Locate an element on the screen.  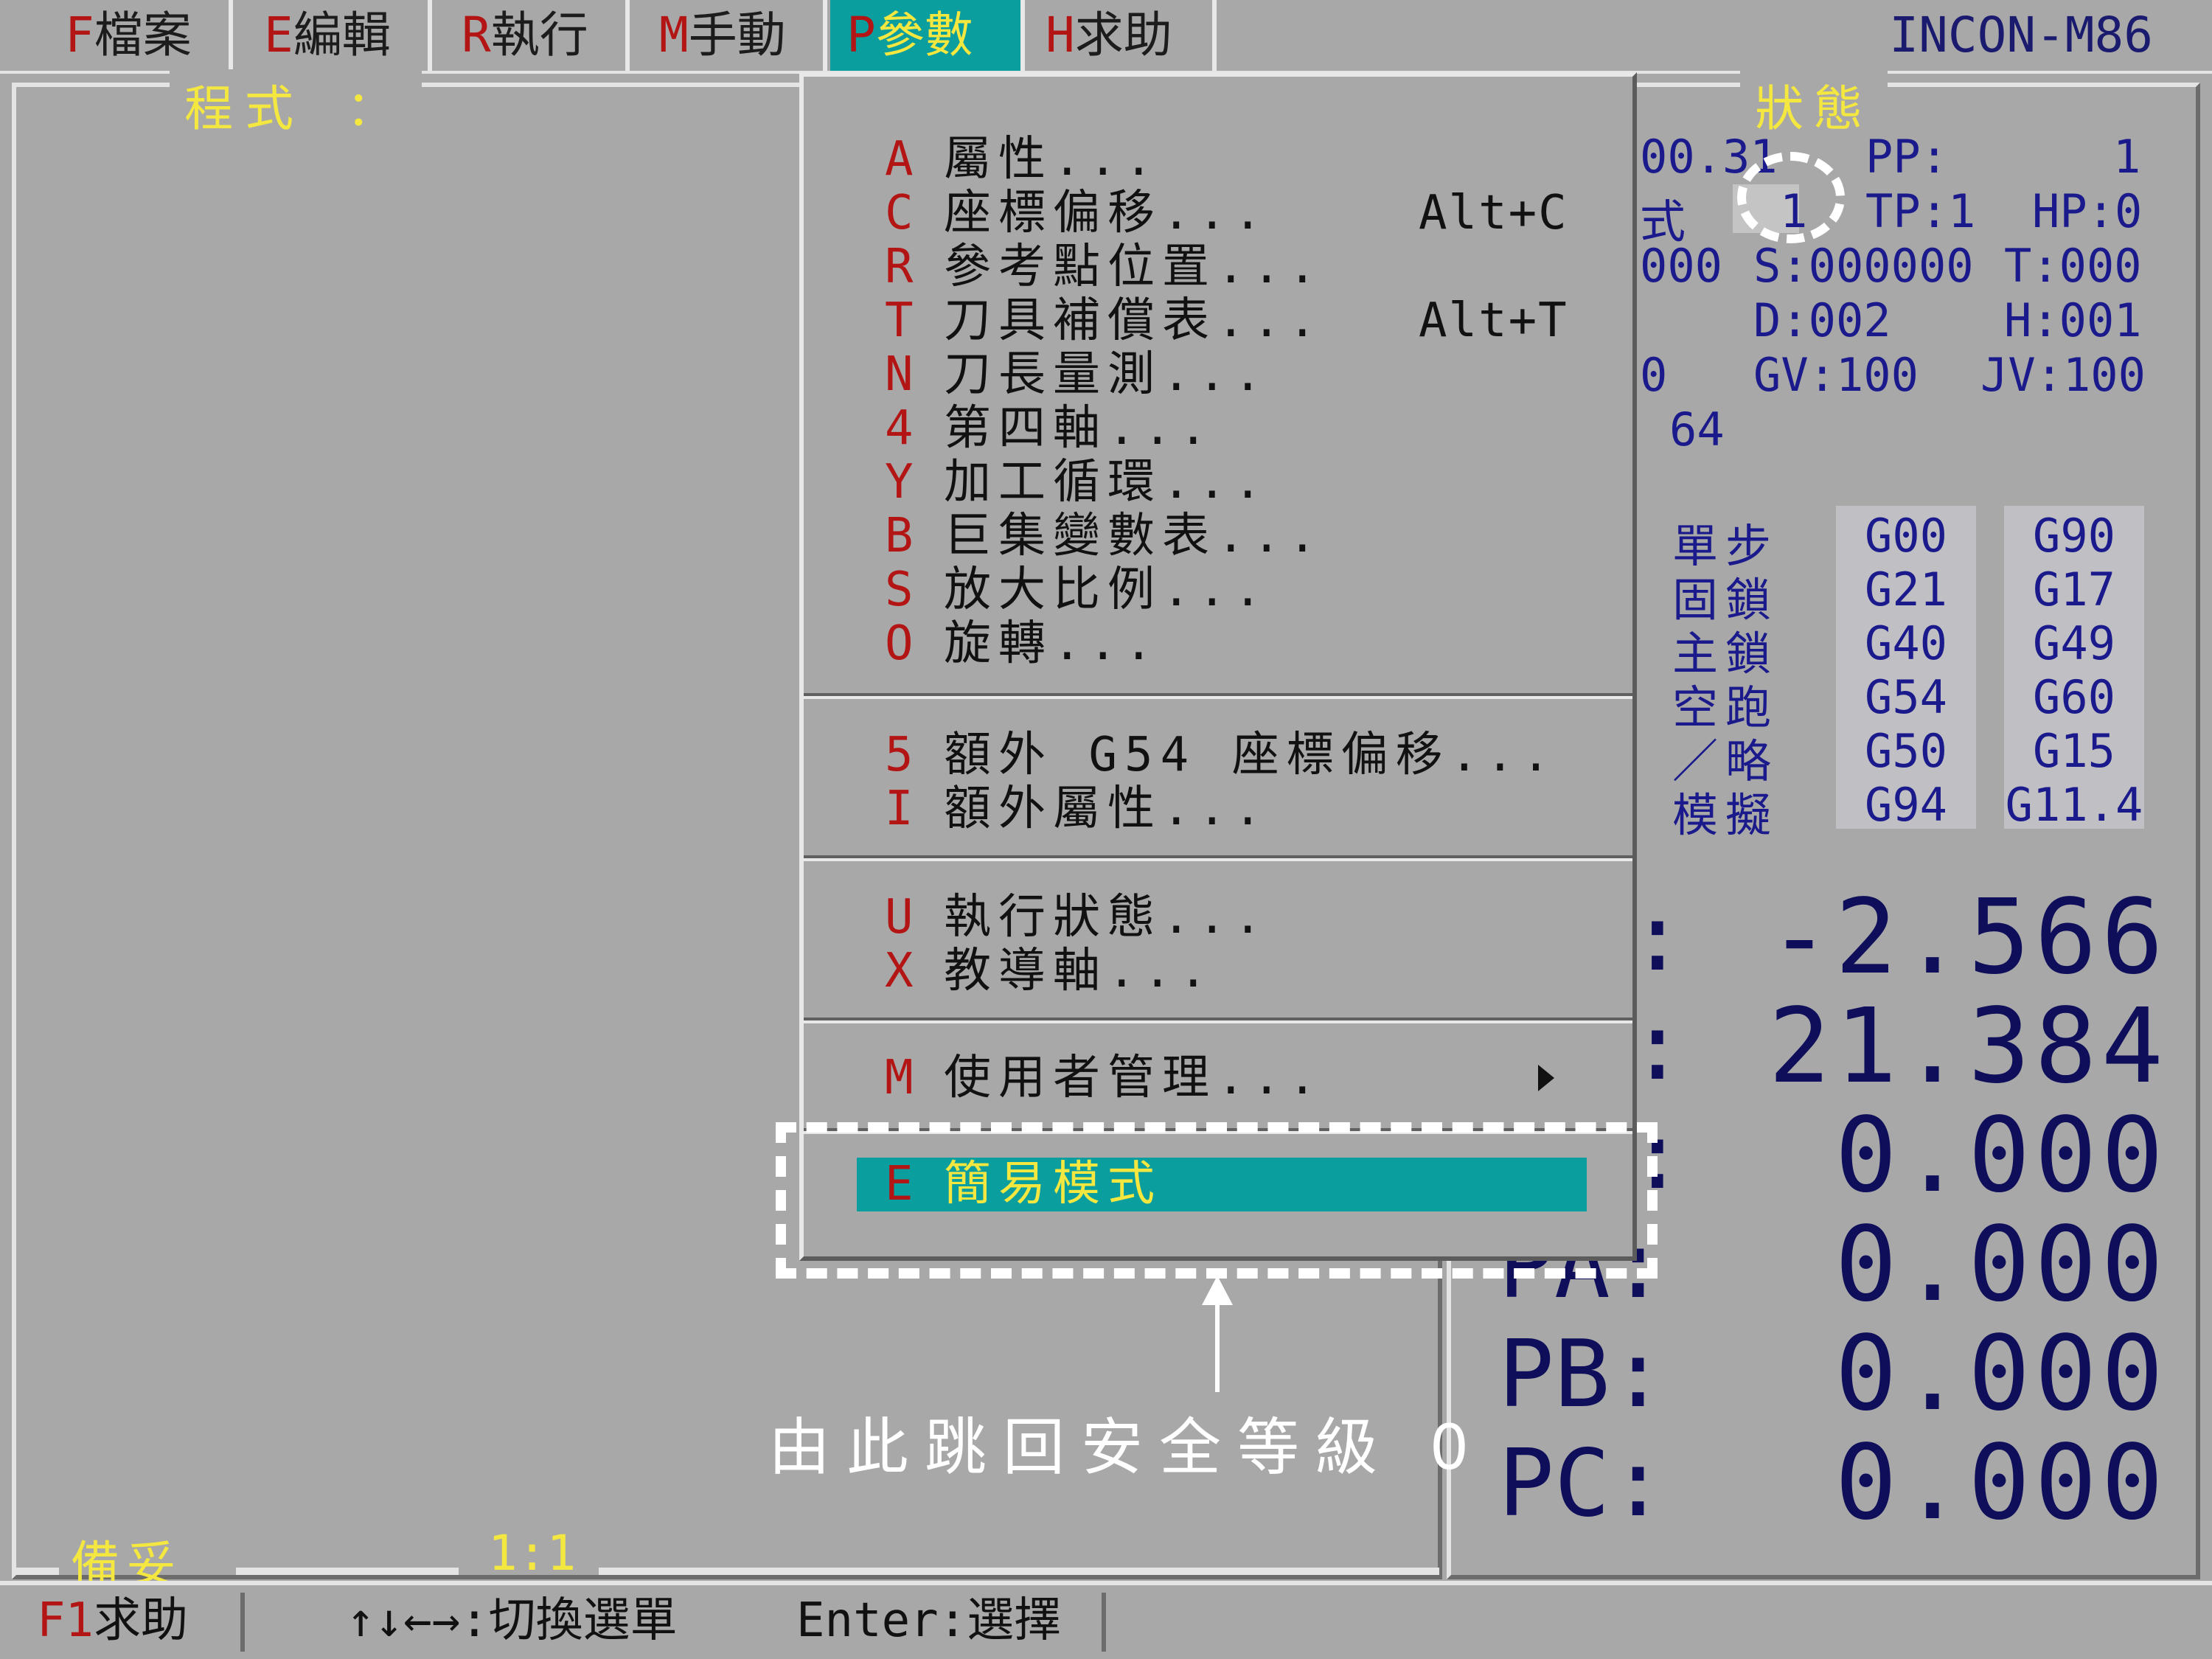
status-h: H:001 is located at coordinates (2073, 320).